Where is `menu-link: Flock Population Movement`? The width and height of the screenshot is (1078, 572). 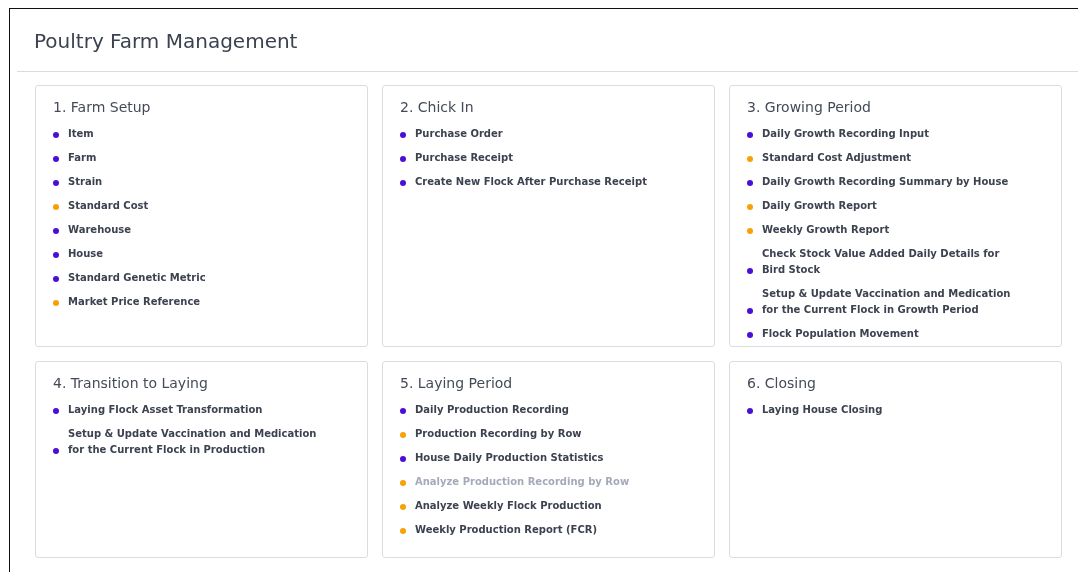
menu-link: Flock Population Movement is located at coordinates (840, 334).